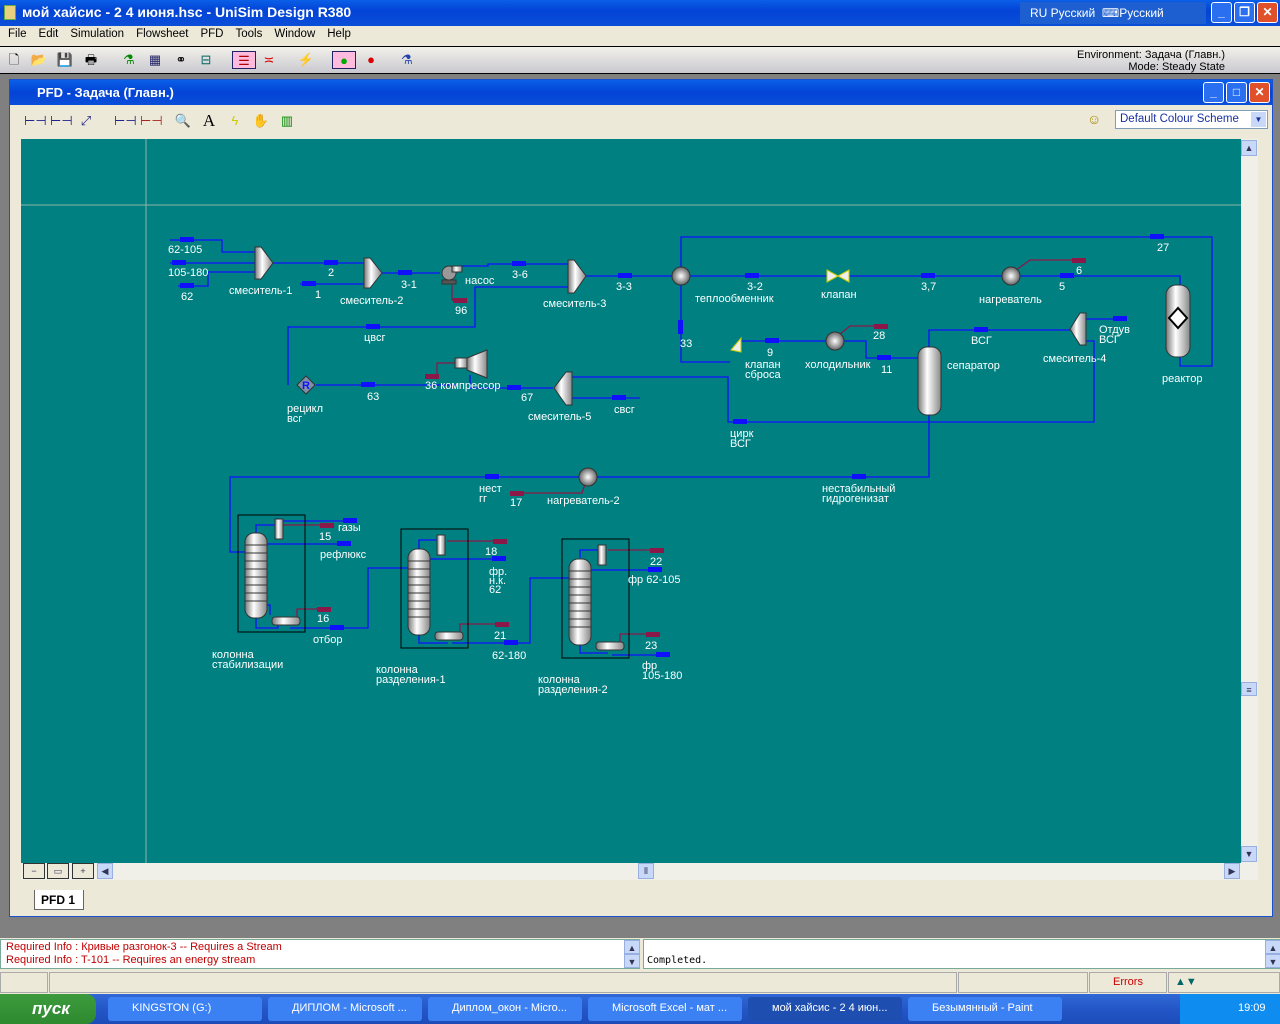 The height and width of the screenshot is (1024, 1280). Describe the element at coordinates (961, 954) in the screenshot. I see `trace-panel: Completed.` at that location.